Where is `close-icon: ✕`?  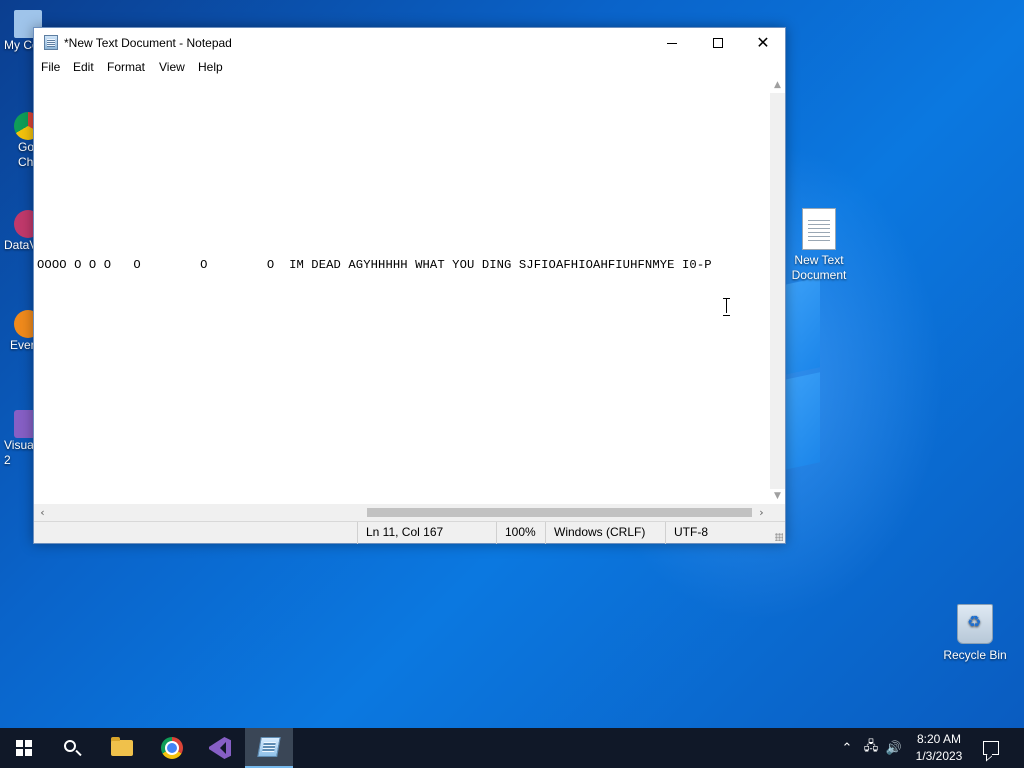
close-icon: ✕ is located at coordinates (763, 42).